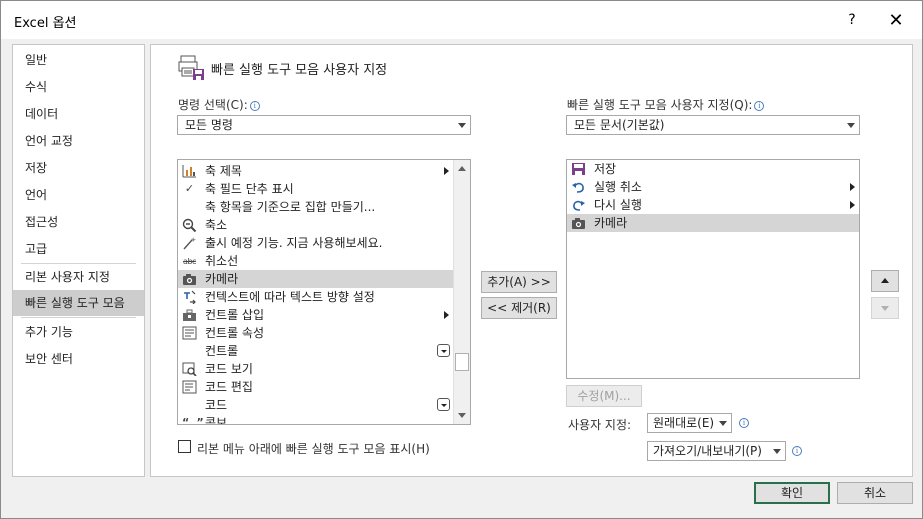 This screenshot has width=923, height=519. Describe the element at coordinates (792, 493) in the screenshot. I see `ok-button: 확인` at that location.